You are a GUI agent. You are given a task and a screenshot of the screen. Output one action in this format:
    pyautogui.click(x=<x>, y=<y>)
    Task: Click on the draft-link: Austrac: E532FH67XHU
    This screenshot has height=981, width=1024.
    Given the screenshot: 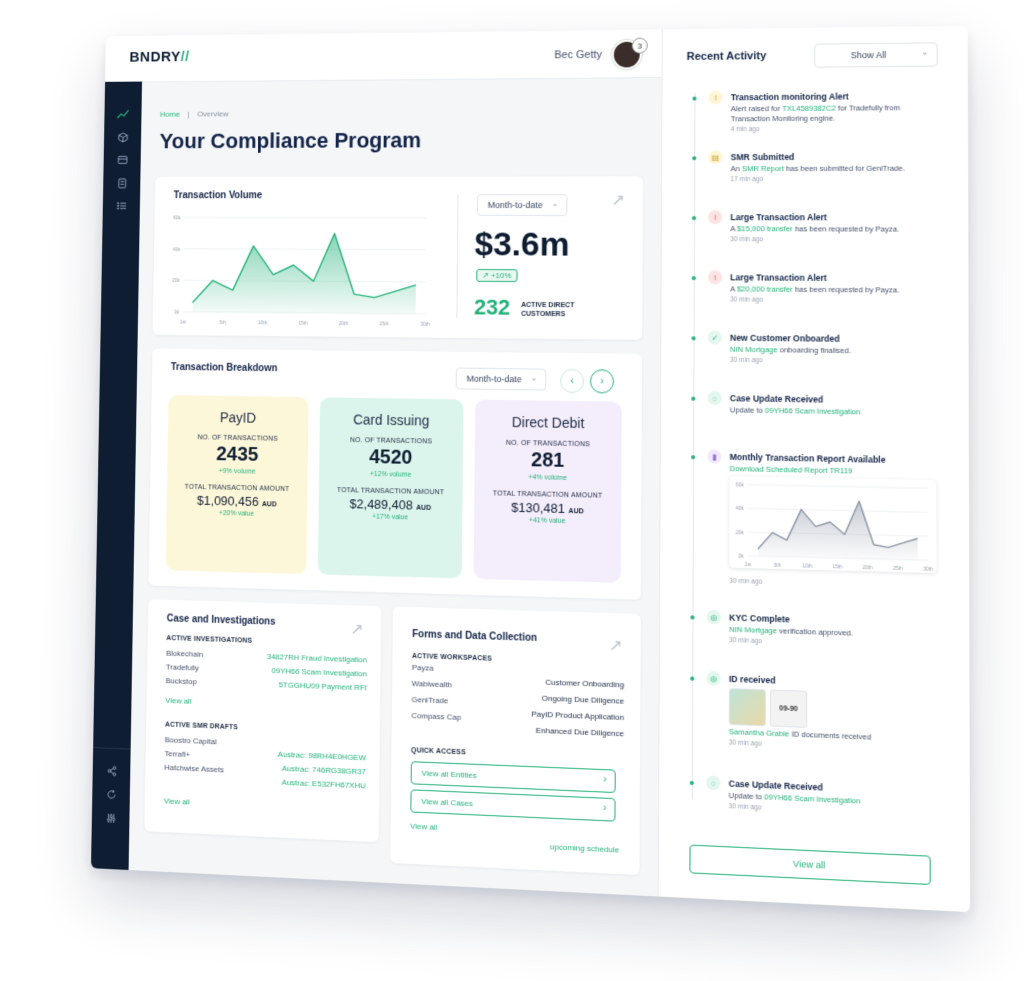 What is the action you would take?
    pyautogui.click(x=324, y=784)
    